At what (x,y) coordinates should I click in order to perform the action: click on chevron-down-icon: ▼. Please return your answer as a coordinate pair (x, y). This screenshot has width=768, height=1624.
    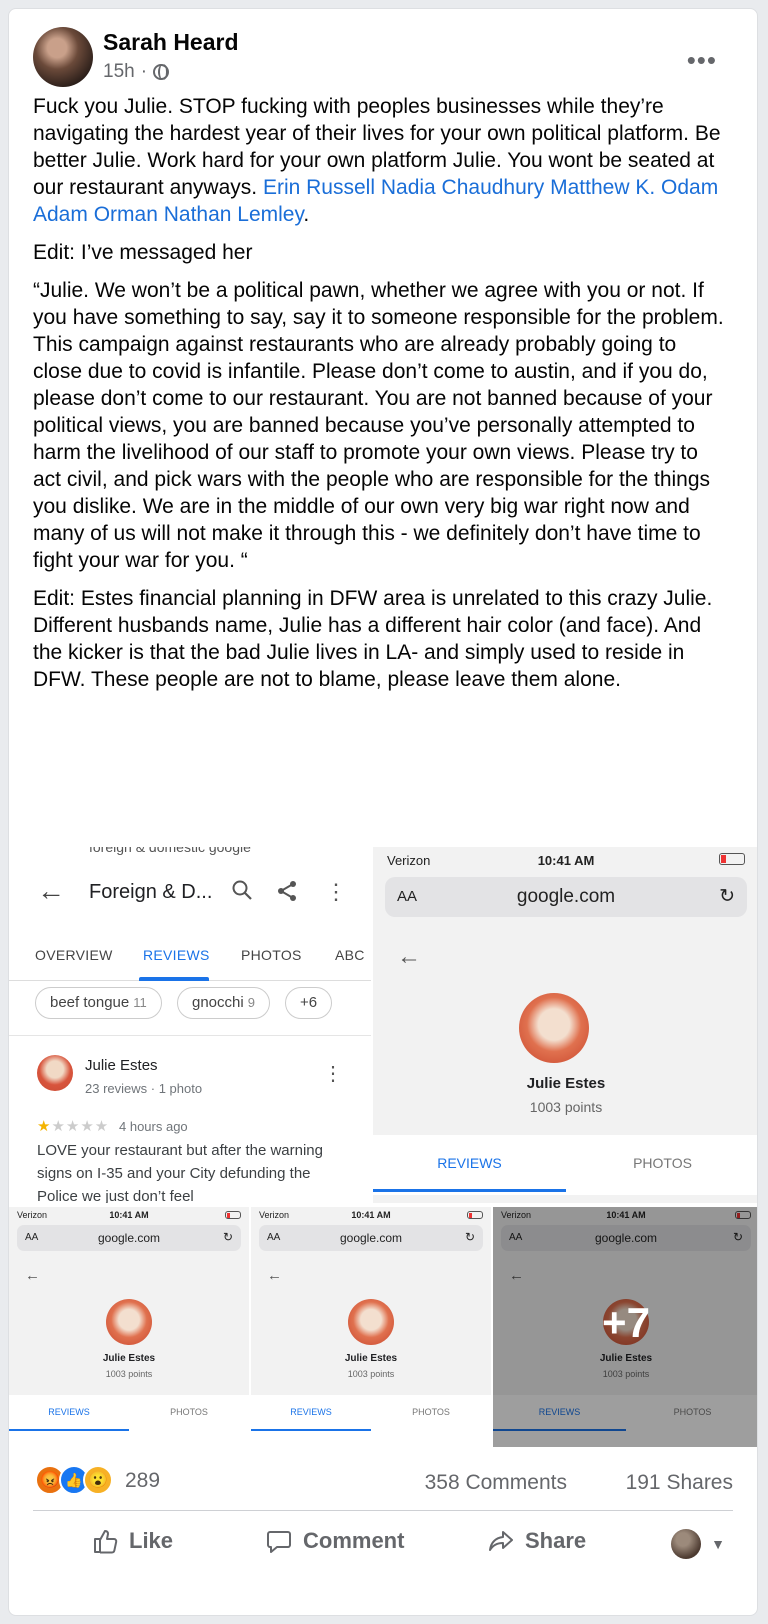
    Looking at the image, I should click on (718, 1544).